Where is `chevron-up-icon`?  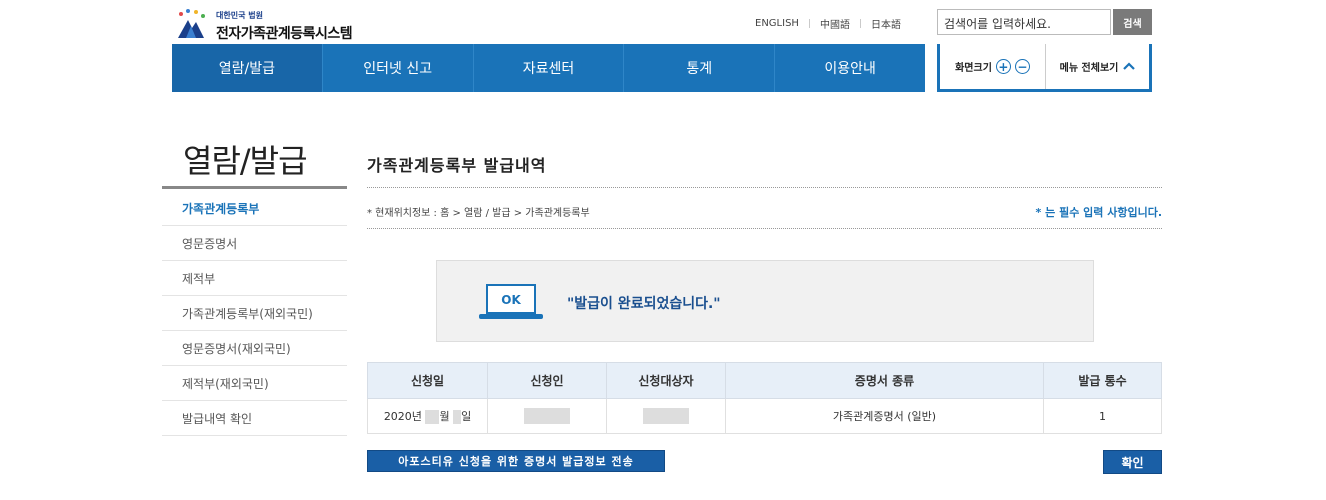 chevron-up-icon is located at coordinates (1129, 67).